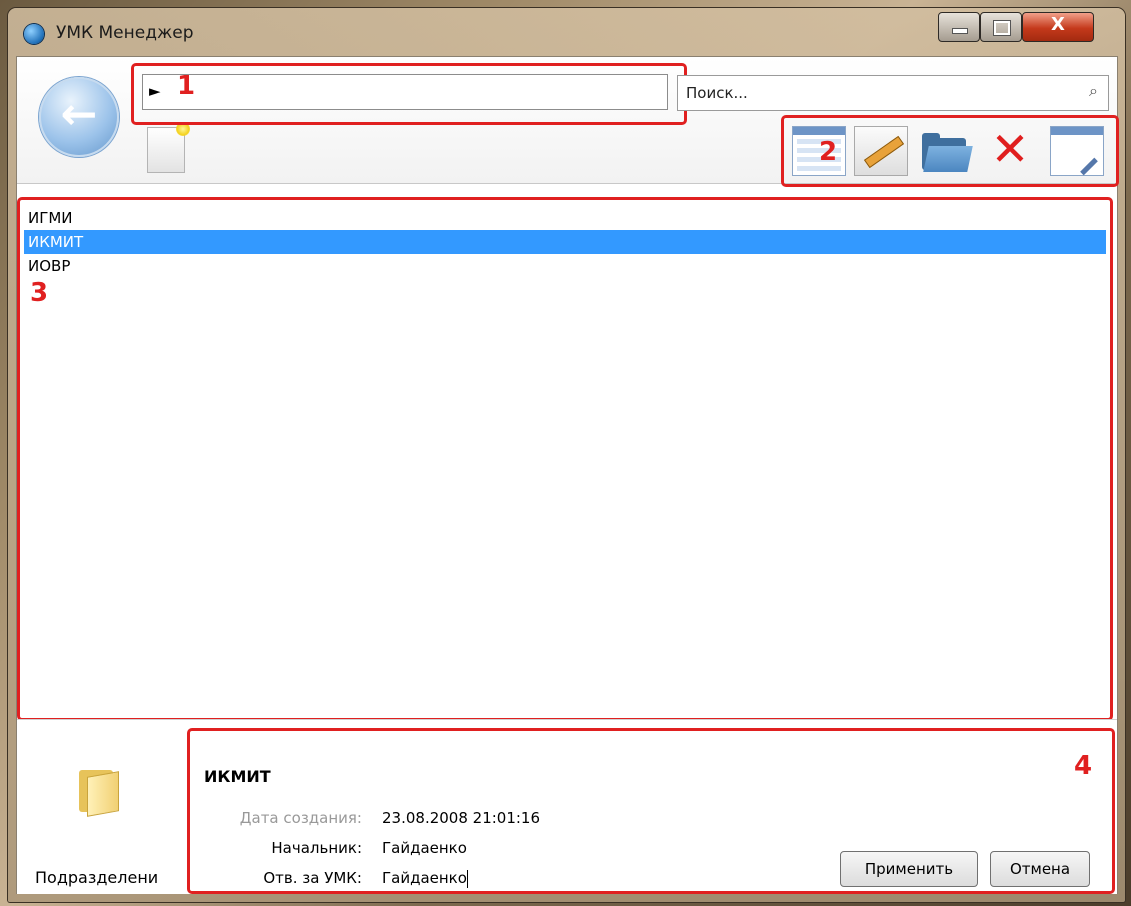 The image size is (1131, 906). What do you see at coordinates (405, 90) in the screenshot?
I see `breadcrumb: ► 1` at bounding box center [405, 90].